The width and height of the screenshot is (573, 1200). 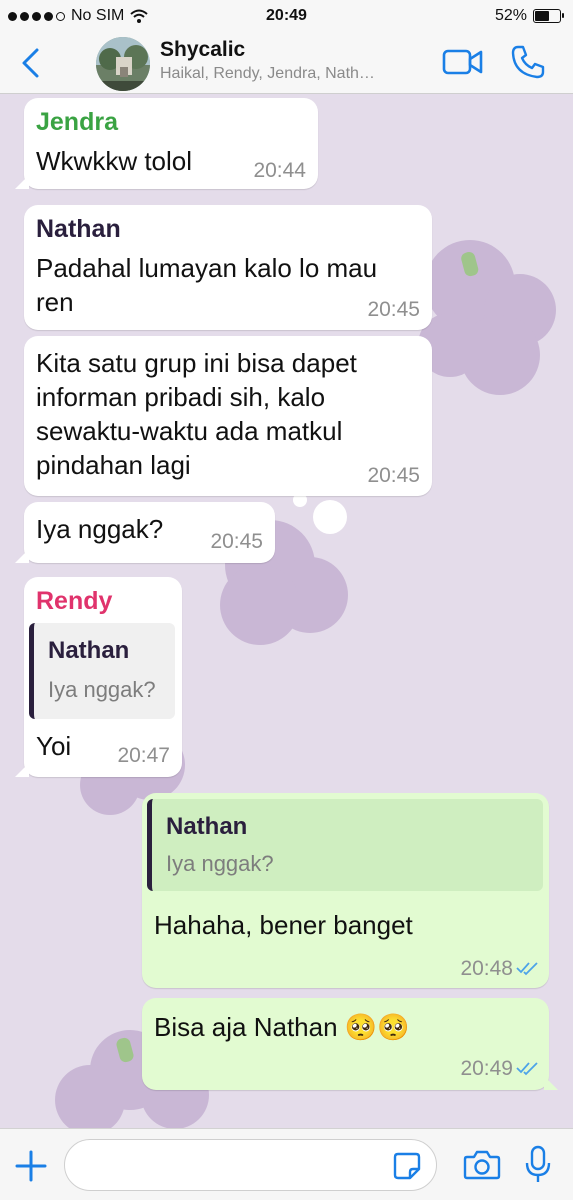 What do you see at coordinates (486, 968) in the screenshot?
I see `message-time: 20:48` at bounding box center [486, 968].